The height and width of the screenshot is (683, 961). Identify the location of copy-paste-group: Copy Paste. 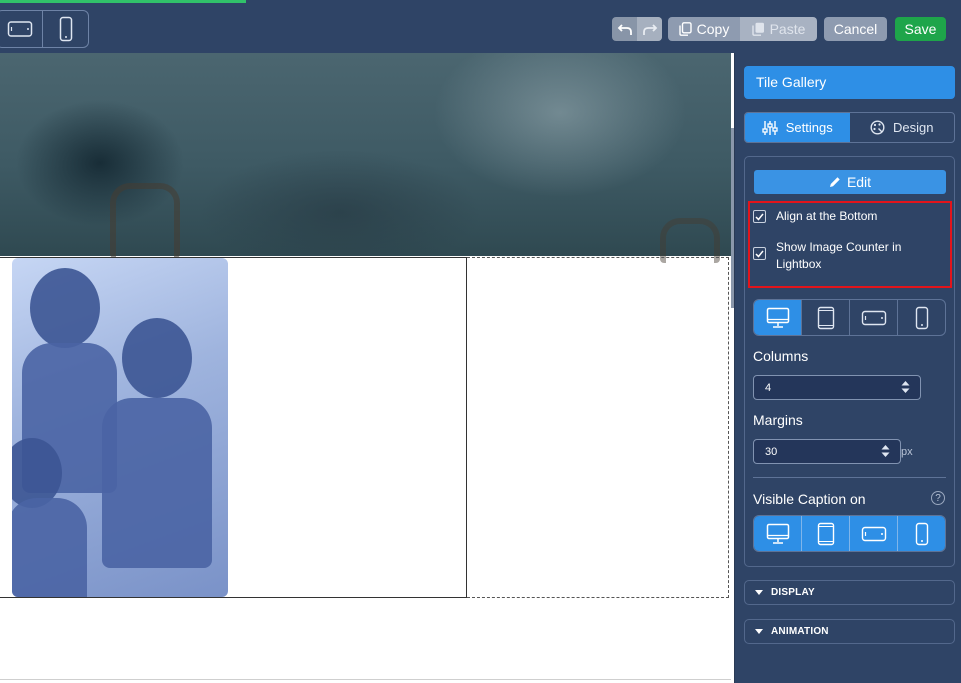
(742, 29).